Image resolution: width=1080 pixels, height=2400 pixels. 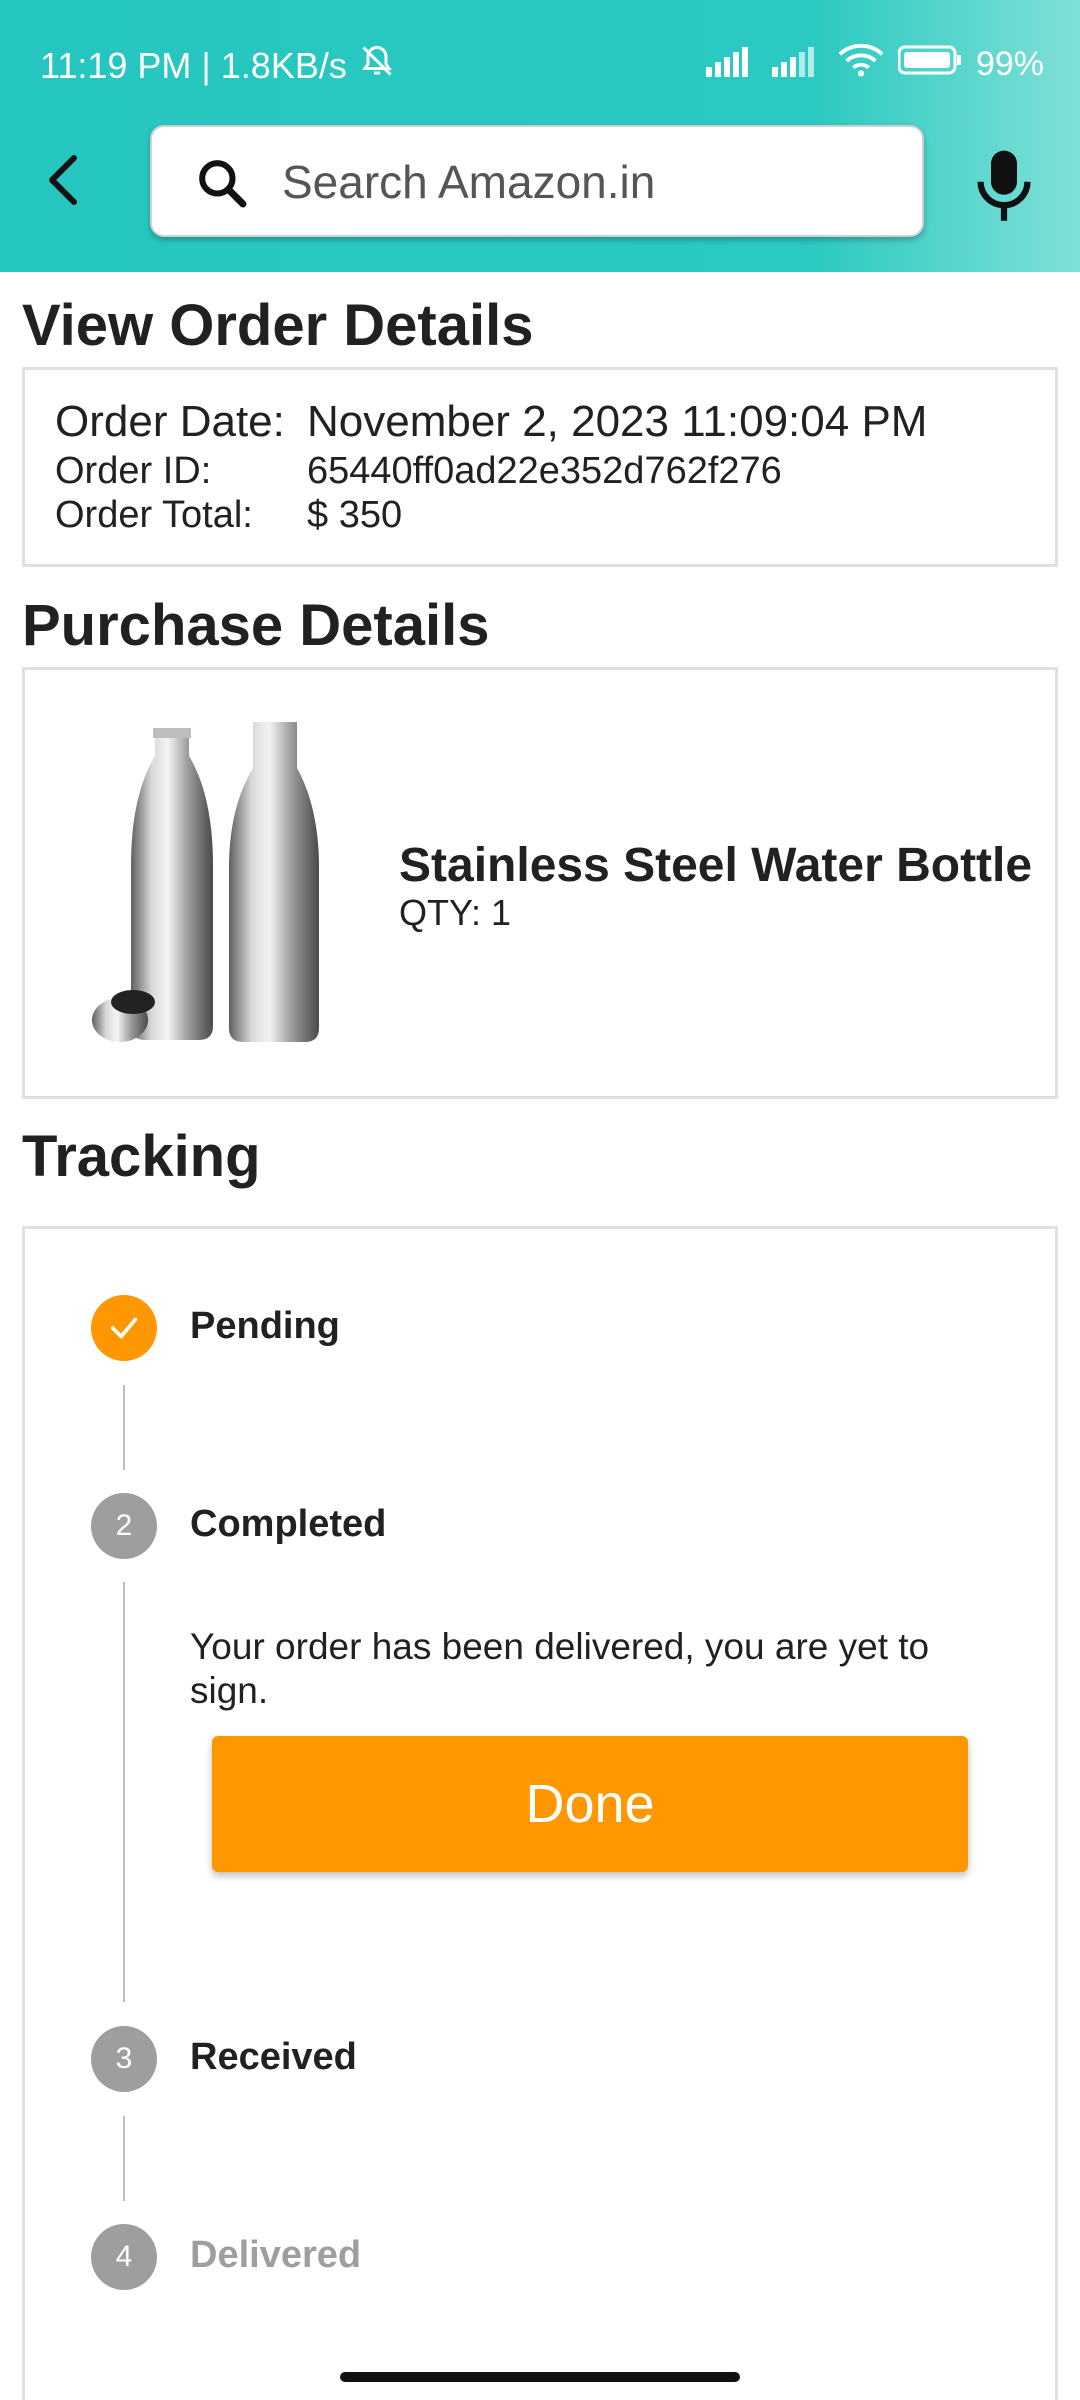 I want to click on product-qty: QTY: 1, so click(x=455, y=912).